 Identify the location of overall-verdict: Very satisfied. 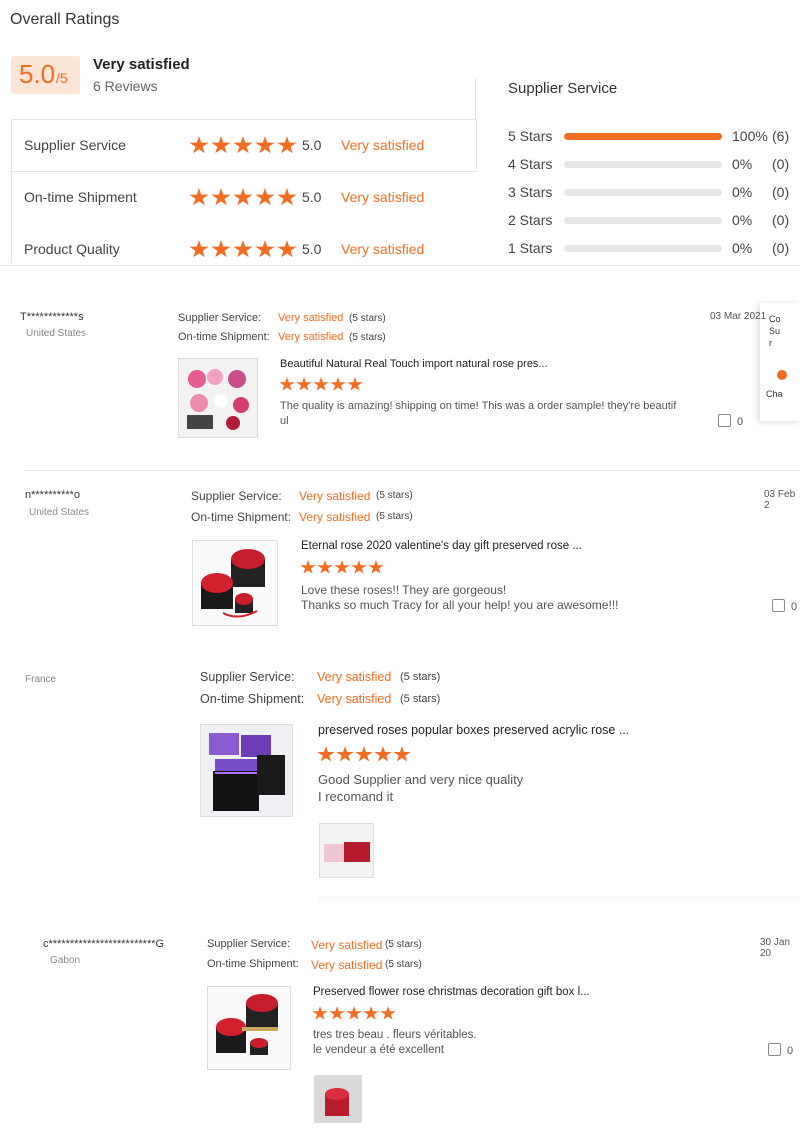
(141, 64).